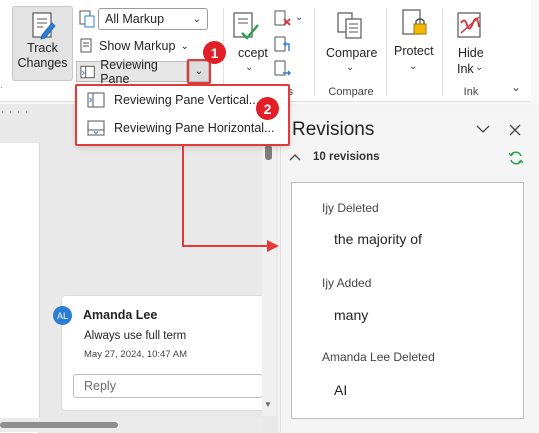 The width and height of the screenshot is (539, 433). What do you see at coordinates (378, 239) in the screenshot?
I see `revision-text: the majority of` at bounding box center [378, 239].